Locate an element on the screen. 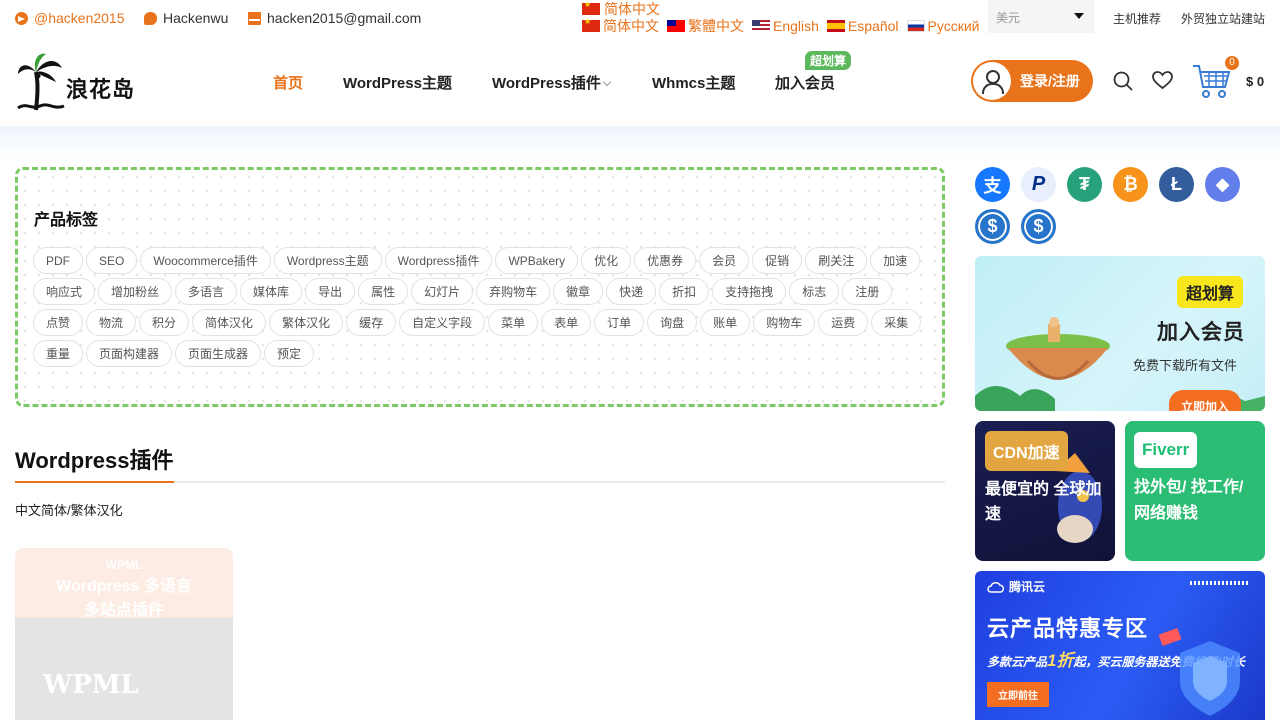 Image resolution: width=1280 pixels, height=720 pixels. cart-icon is located at coordinates (1212, 81).